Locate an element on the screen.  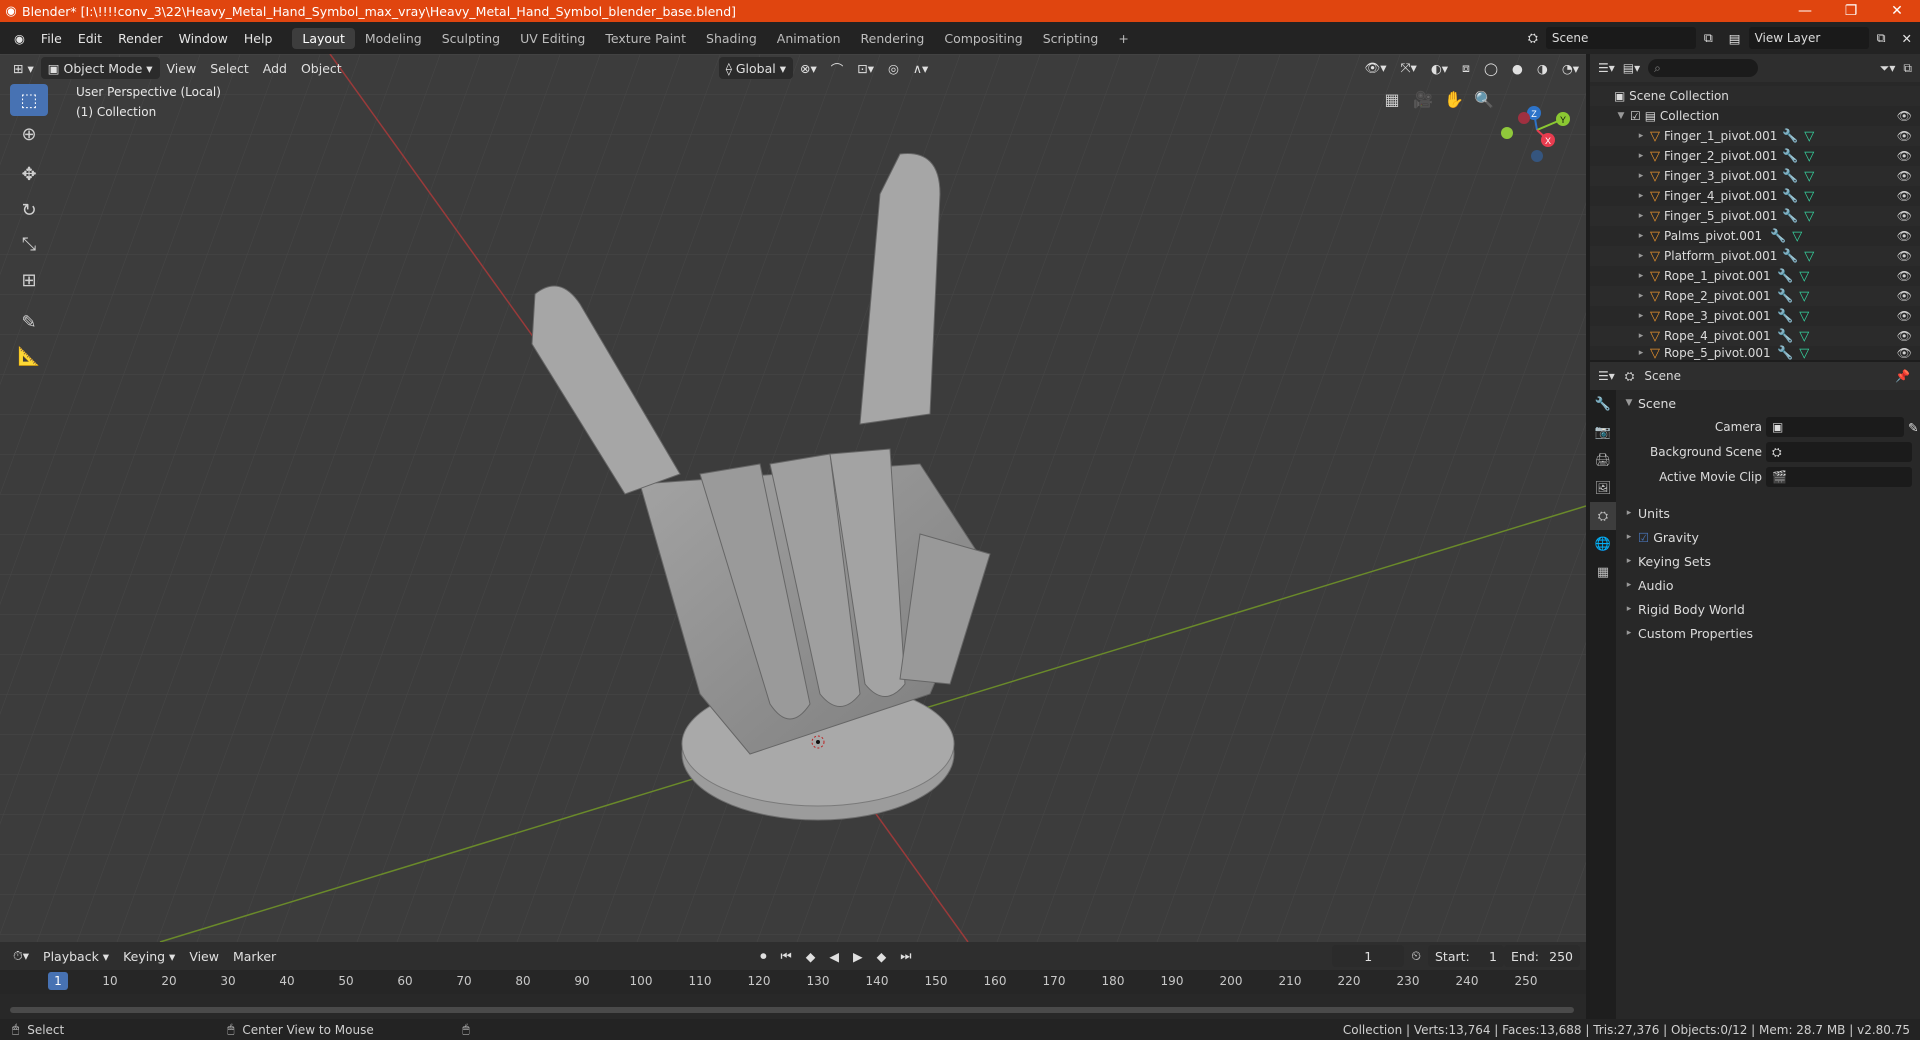
collection-row: ▼ ☑ ▤ Collection 👁 is located at coordinates (1755, 116).